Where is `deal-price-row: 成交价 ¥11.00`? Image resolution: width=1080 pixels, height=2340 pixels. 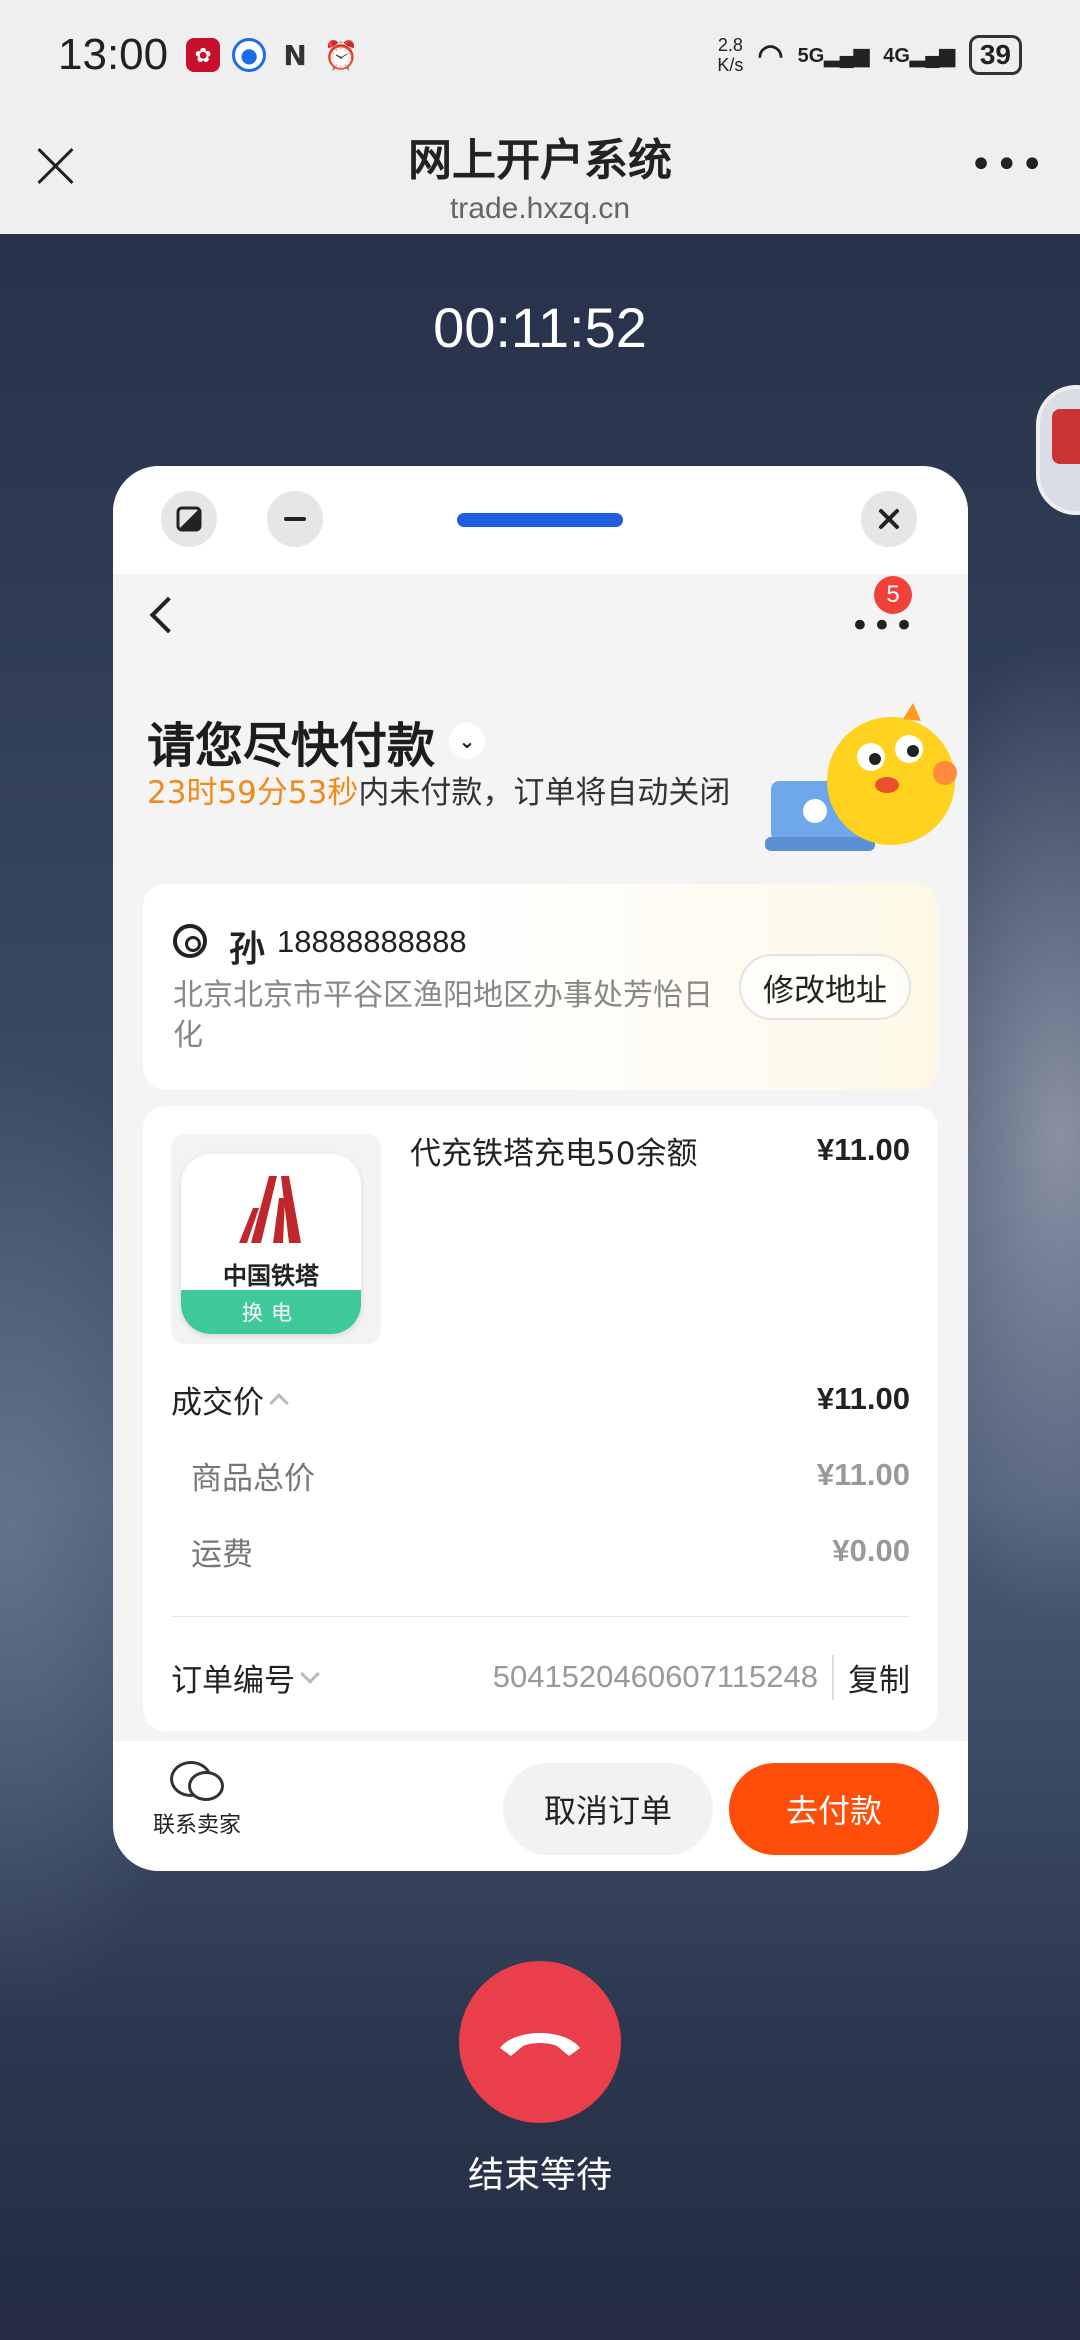 deal-price-row: 成交价 ¥11.00 is located at coordinates (540, 1399).